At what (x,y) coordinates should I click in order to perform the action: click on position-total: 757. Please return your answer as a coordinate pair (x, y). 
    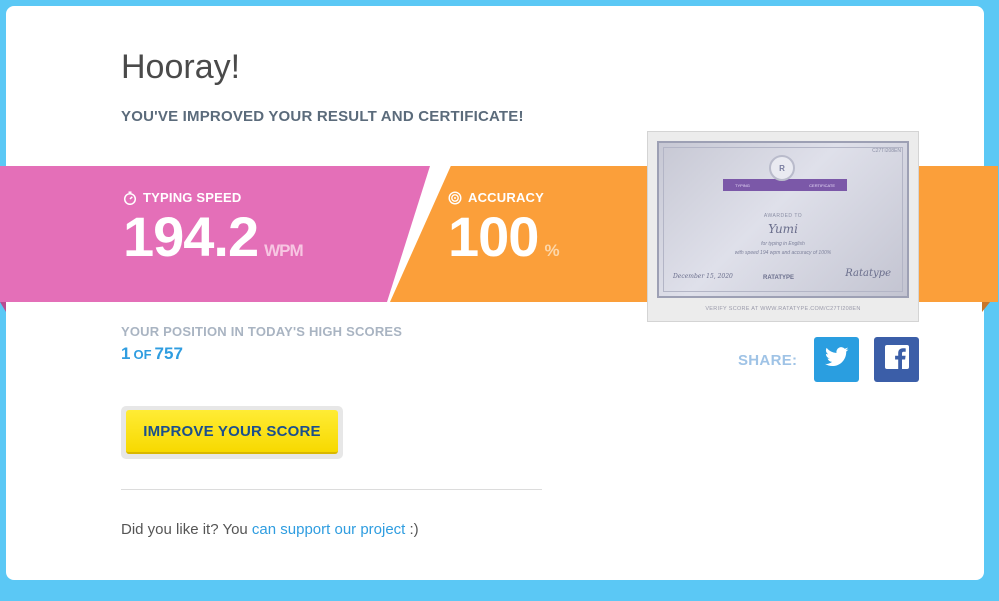
    Looking at the image, I should click on (168, 353).